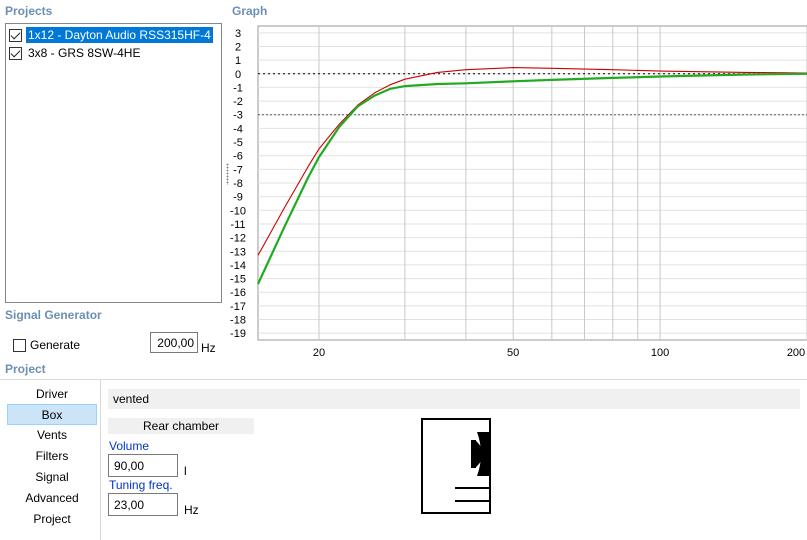  Describe the element at coordinates (796, 353) in the screenshot. I see `x-tick-label: 200` at that location.